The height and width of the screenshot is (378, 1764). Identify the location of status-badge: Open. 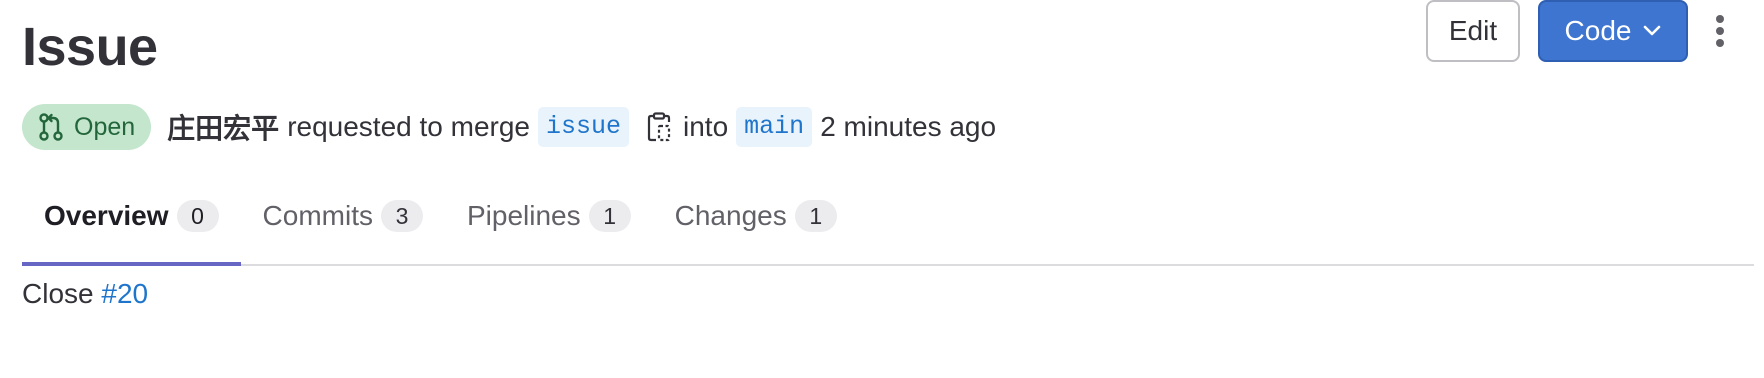
(87, 127).